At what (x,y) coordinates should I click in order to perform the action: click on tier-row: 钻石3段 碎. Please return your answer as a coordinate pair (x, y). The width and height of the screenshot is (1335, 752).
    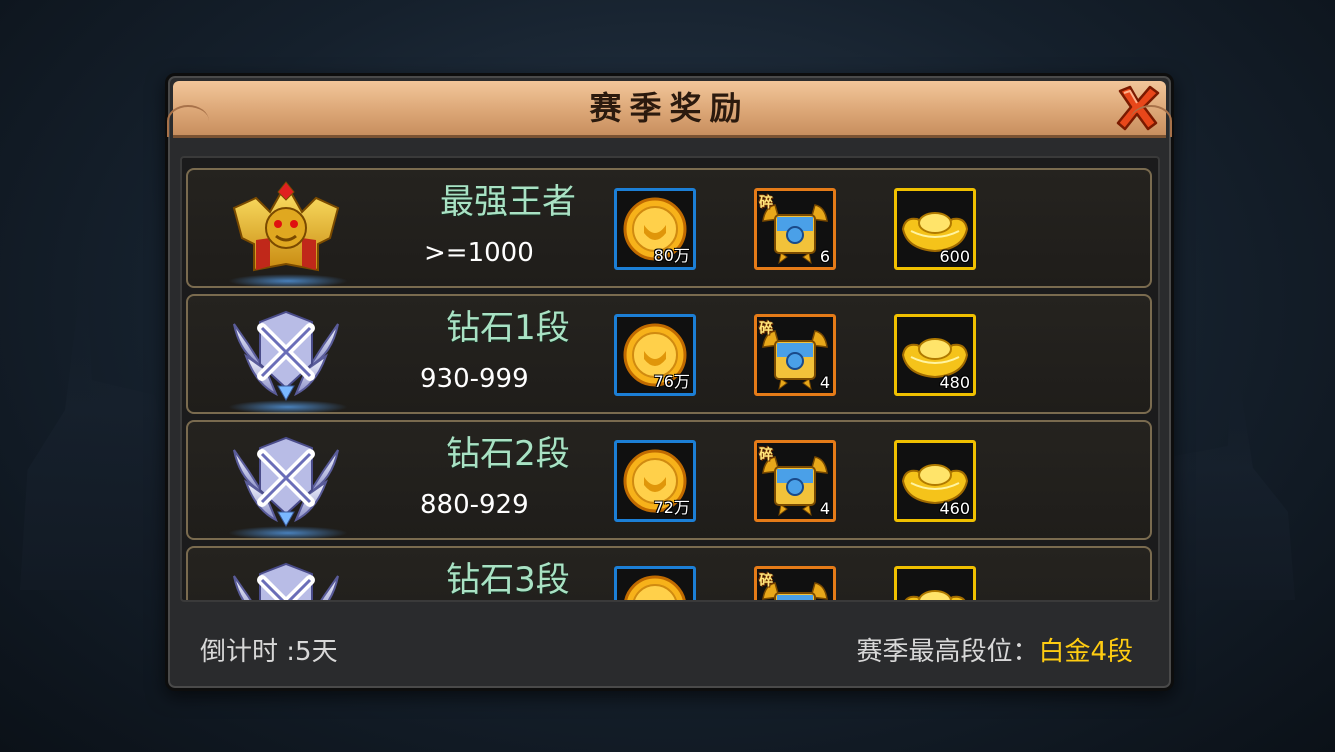
    Looking at the image, I should click on (669, 573).